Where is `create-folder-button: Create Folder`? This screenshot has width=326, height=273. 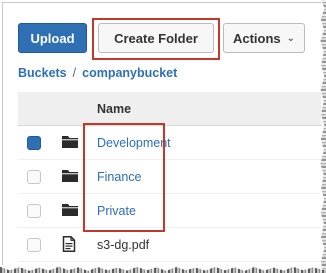
create-folder-button: Create Folder is located at coordinates (156, 38).